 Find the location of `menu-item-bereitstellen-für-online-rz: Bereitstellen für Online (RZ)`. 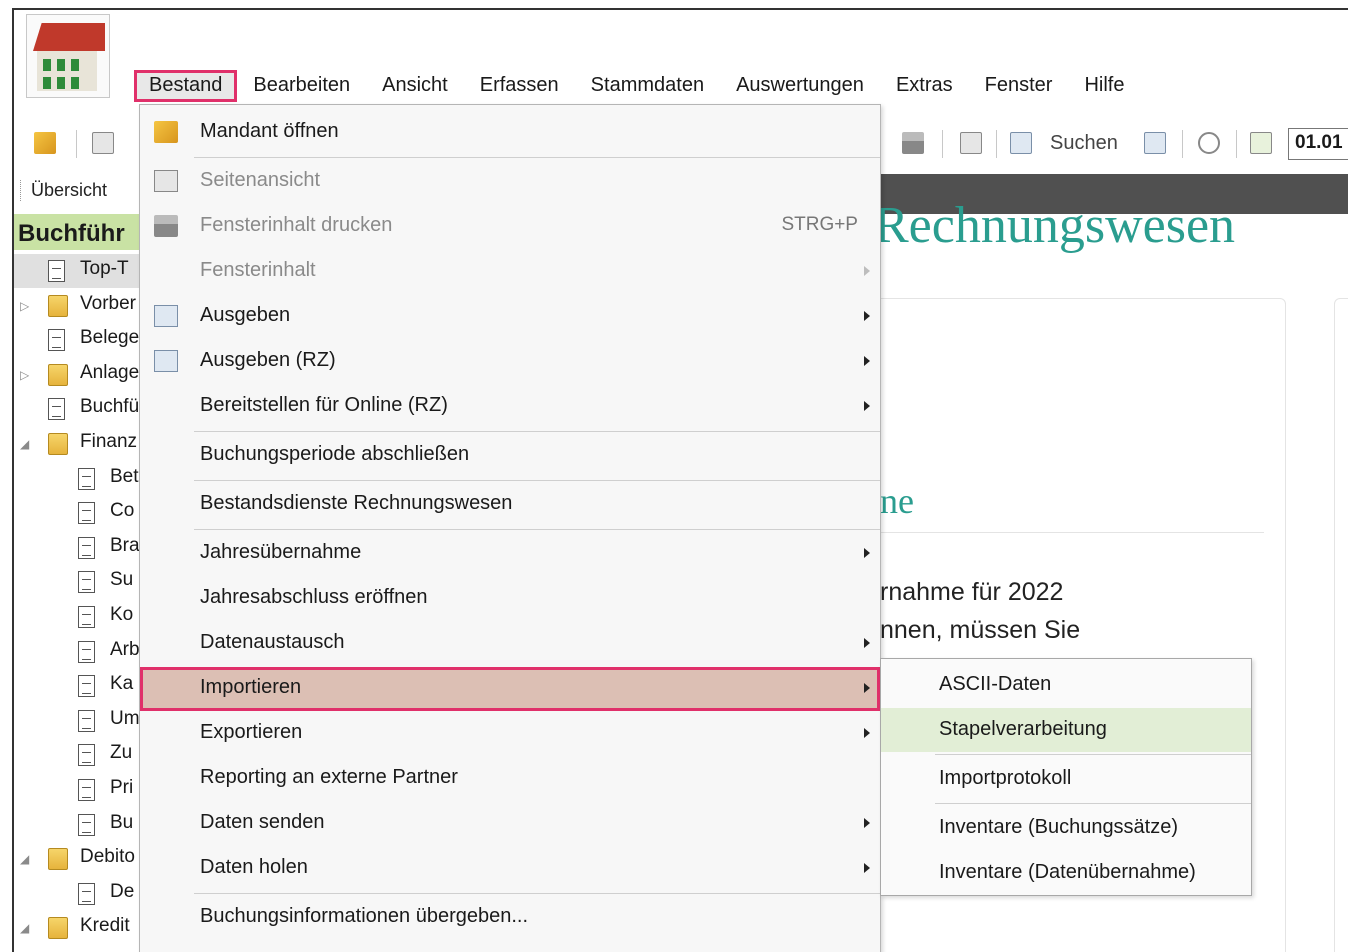

menu-item-bereitstellen-für-online-rz: Bereitstellen für Online (RZ) is located at coordinates (510, 407).